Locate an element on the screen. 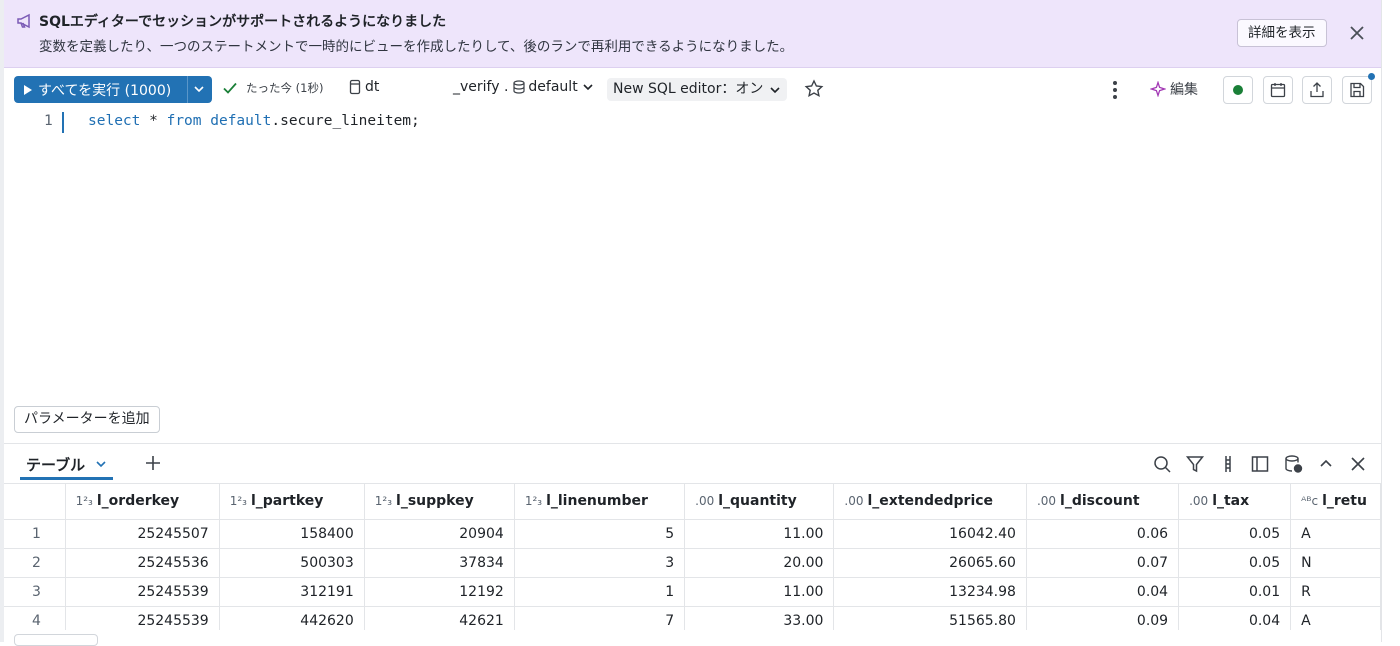 This screenshot has width=1400, height=646. column-header: .00 l_tax is located at coordinates (1235, 502).